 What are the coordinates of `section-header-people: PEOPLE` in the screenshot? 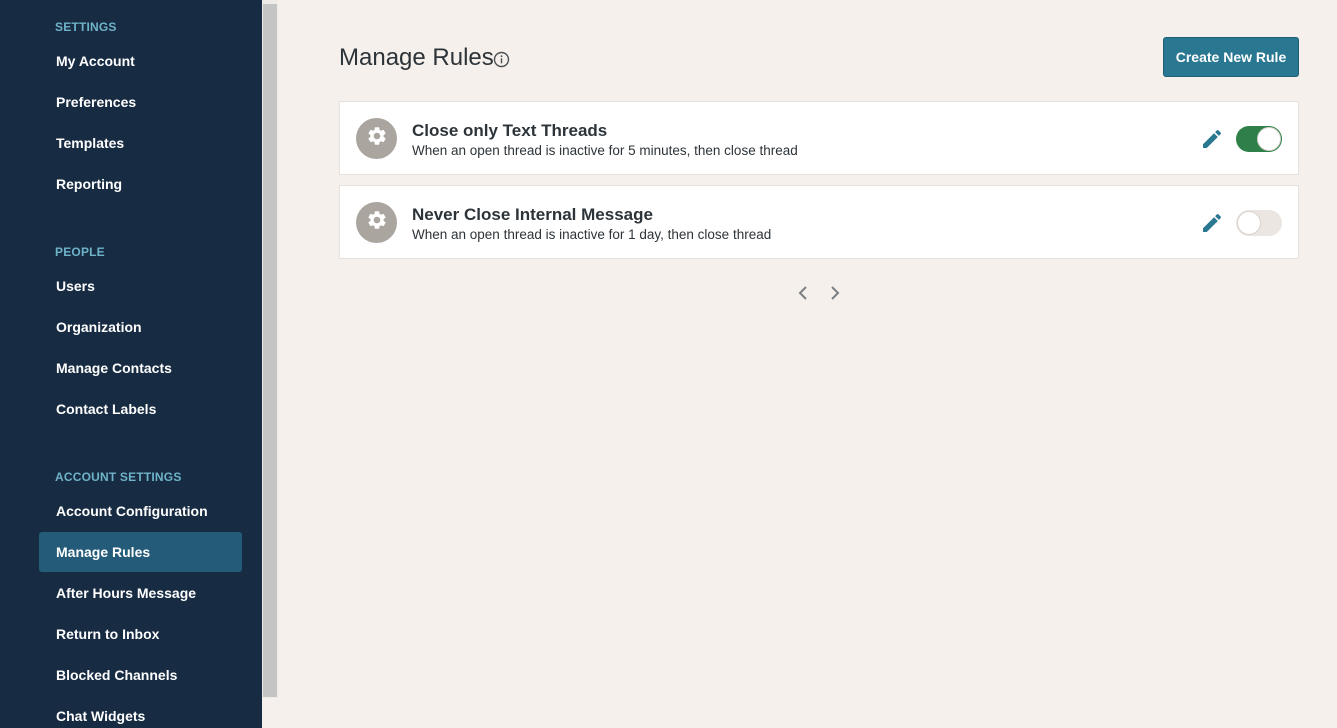 It's located at (80, 252).